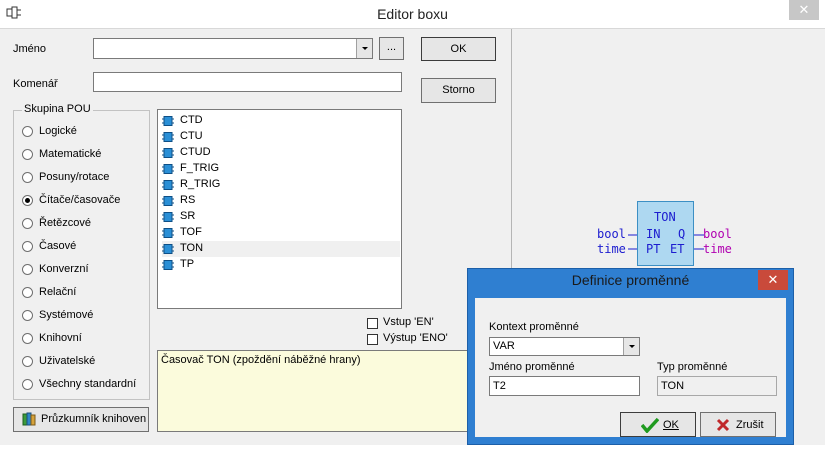  What do you see at coordinates (281, 169) in the screenshot?
I see `block-list-item: F_TRIG` at bounding box center [281, 169].